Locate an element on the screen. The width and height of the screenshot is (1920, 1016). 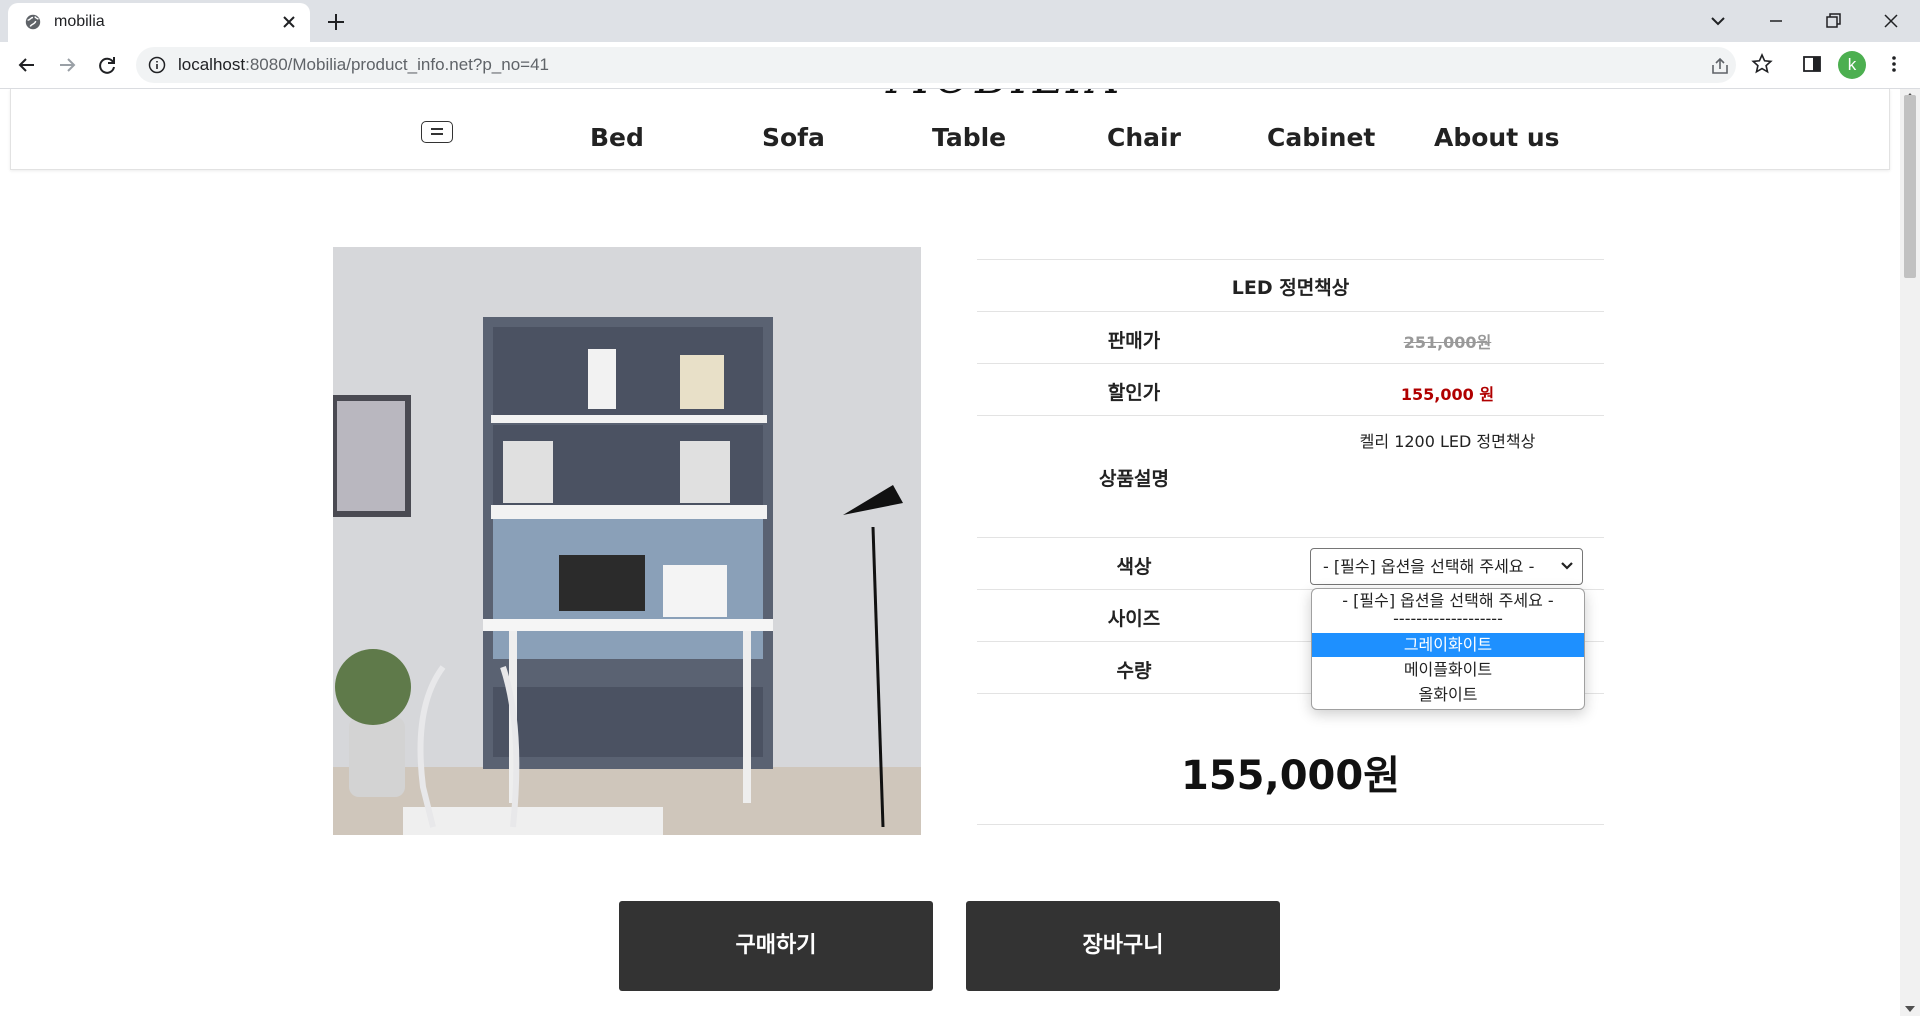
nav-chair: Chair is located at coordinates (1144, 137).